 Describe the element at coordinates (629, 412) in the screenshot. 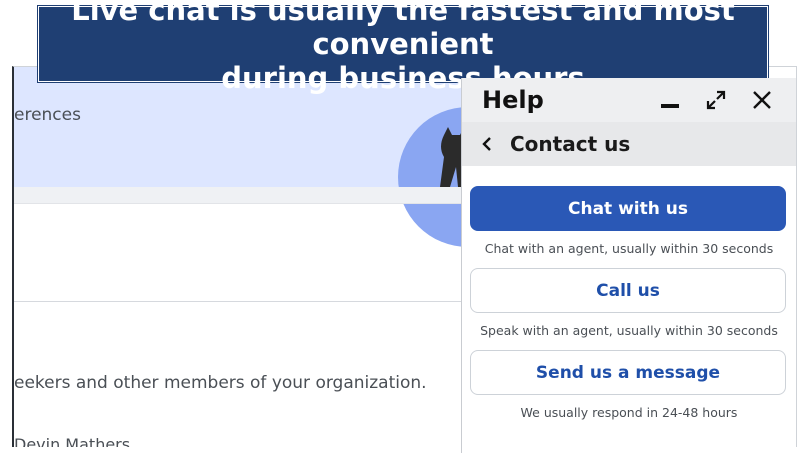

I see `message-description: We usually respond in 24-48 hours` at that location.